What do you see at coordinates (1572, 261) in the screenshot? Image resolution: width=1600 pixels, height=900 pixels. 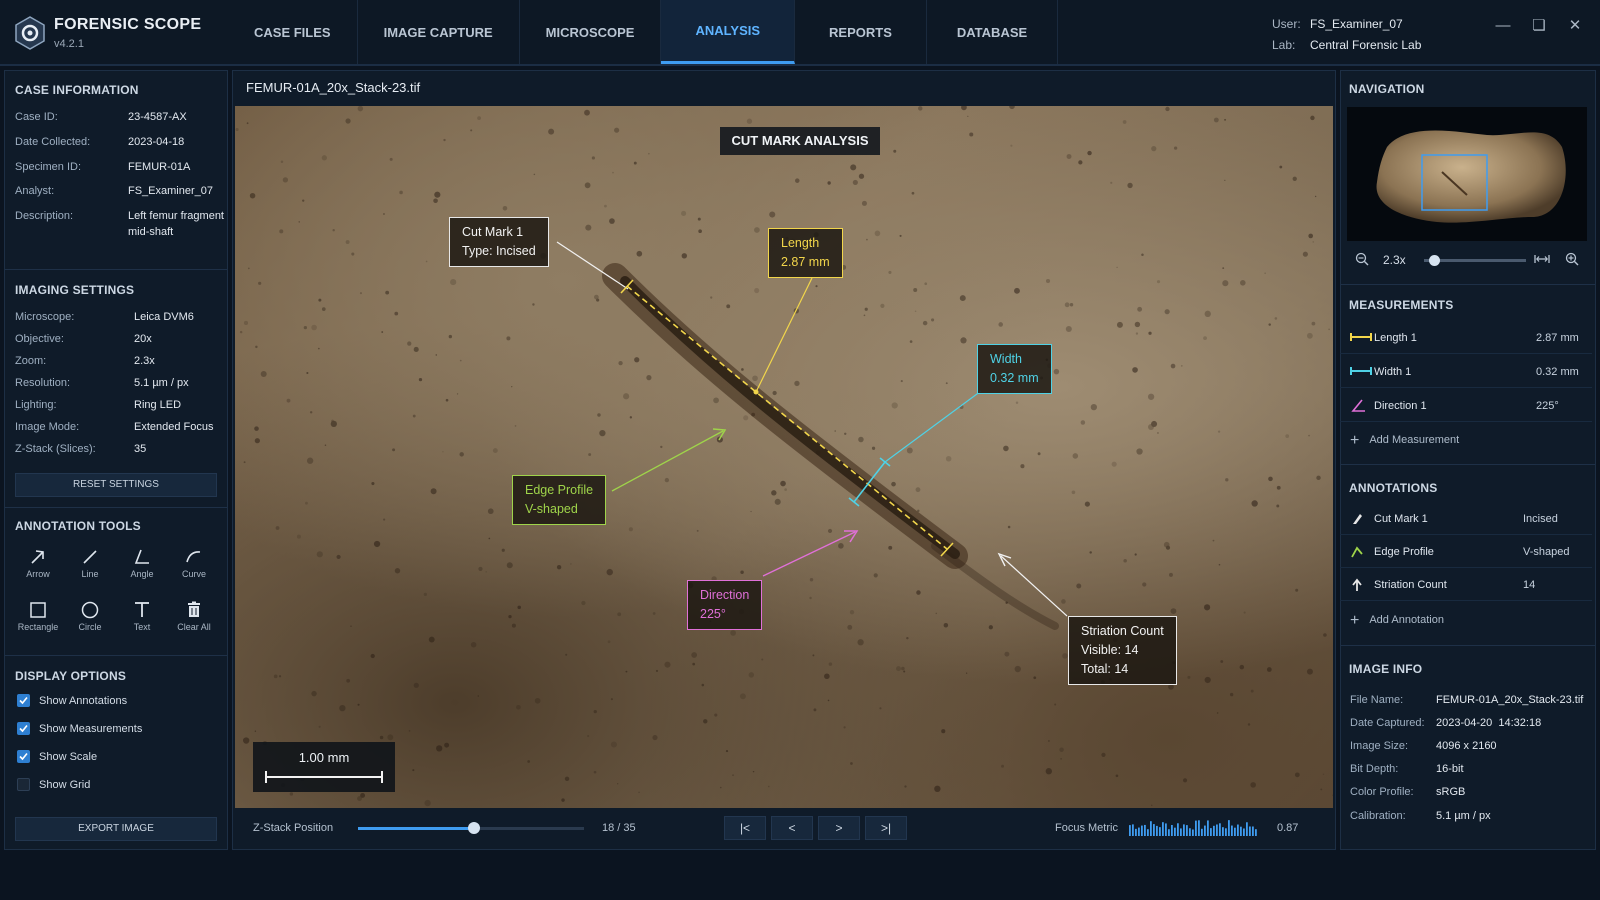 I see `zoom-in-icon` at bounding box center [1572, 261].